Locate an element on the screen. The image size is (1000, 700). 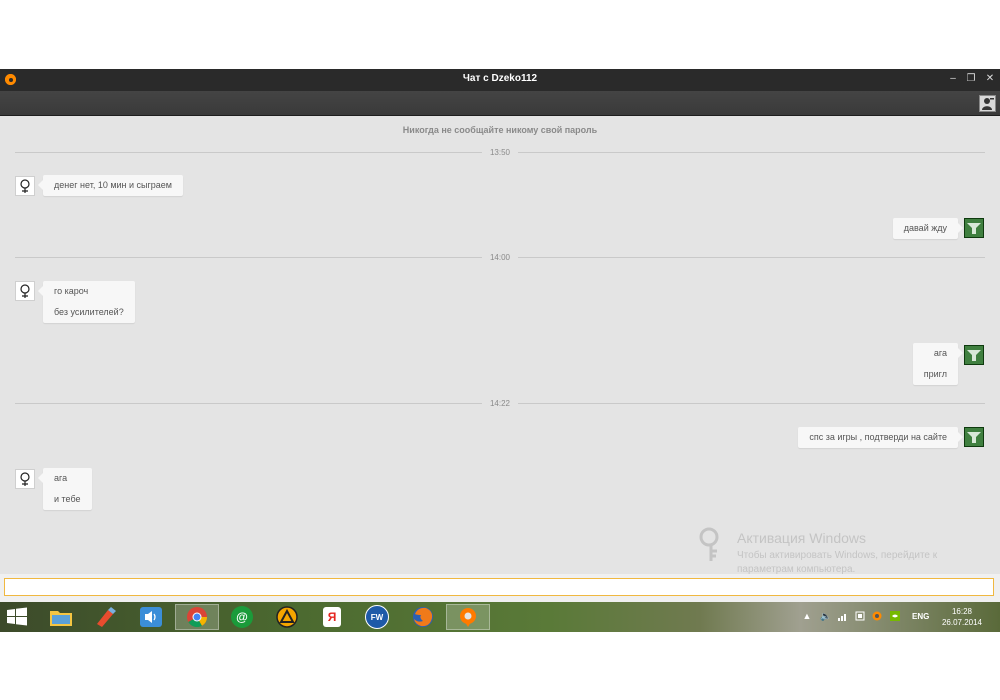
clock-date: 26.07.2014 is located at coordinates (962, 622).